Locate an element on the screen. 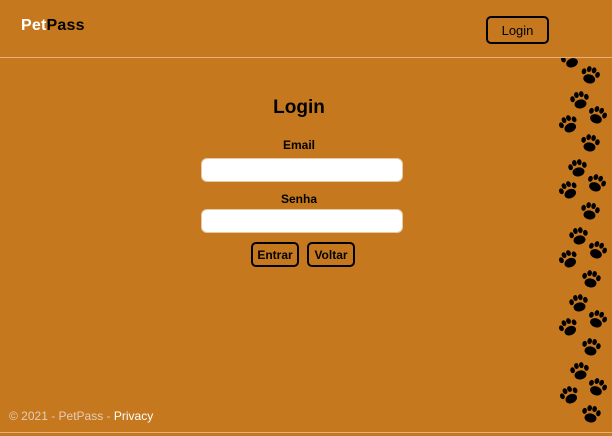 The width and height of the screenshot is (612, 436). email-field is located at coordinates (302, 170).